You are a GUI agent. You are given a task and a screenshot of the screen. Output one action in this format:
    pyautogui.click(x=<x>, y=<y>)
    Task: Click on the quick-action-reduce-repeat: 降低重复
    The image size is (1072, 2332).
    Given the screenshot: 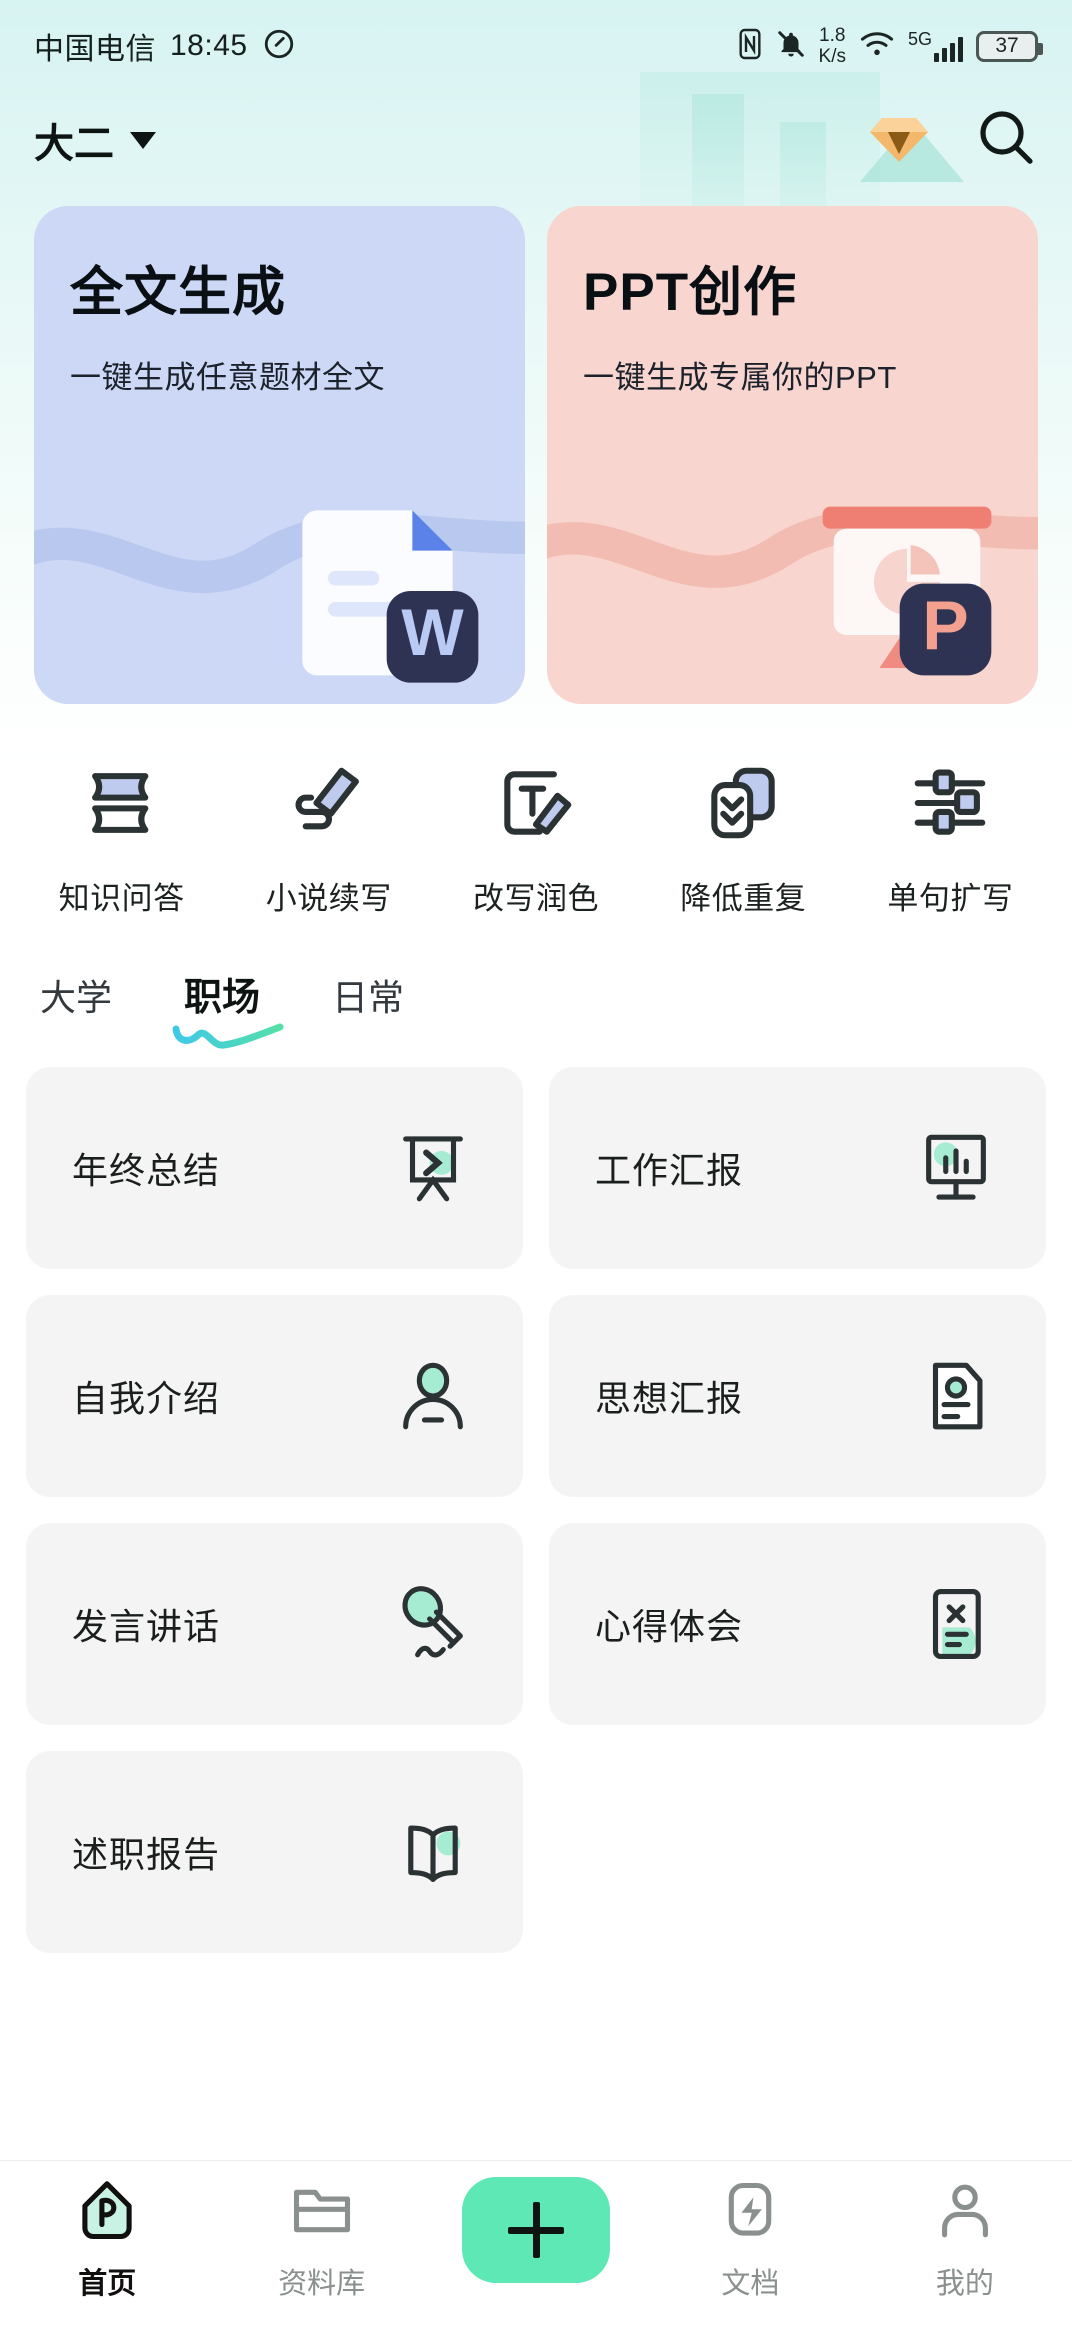 What is the action you would take?
    pyautogui.click(x=743, y=839)
    